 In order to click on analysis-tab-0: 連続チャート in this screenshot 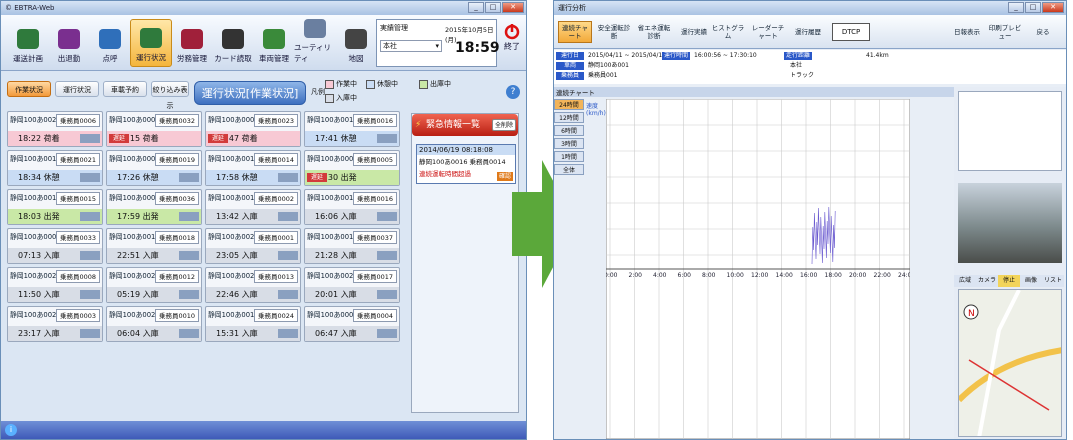, I will do `click(575, 32)`.